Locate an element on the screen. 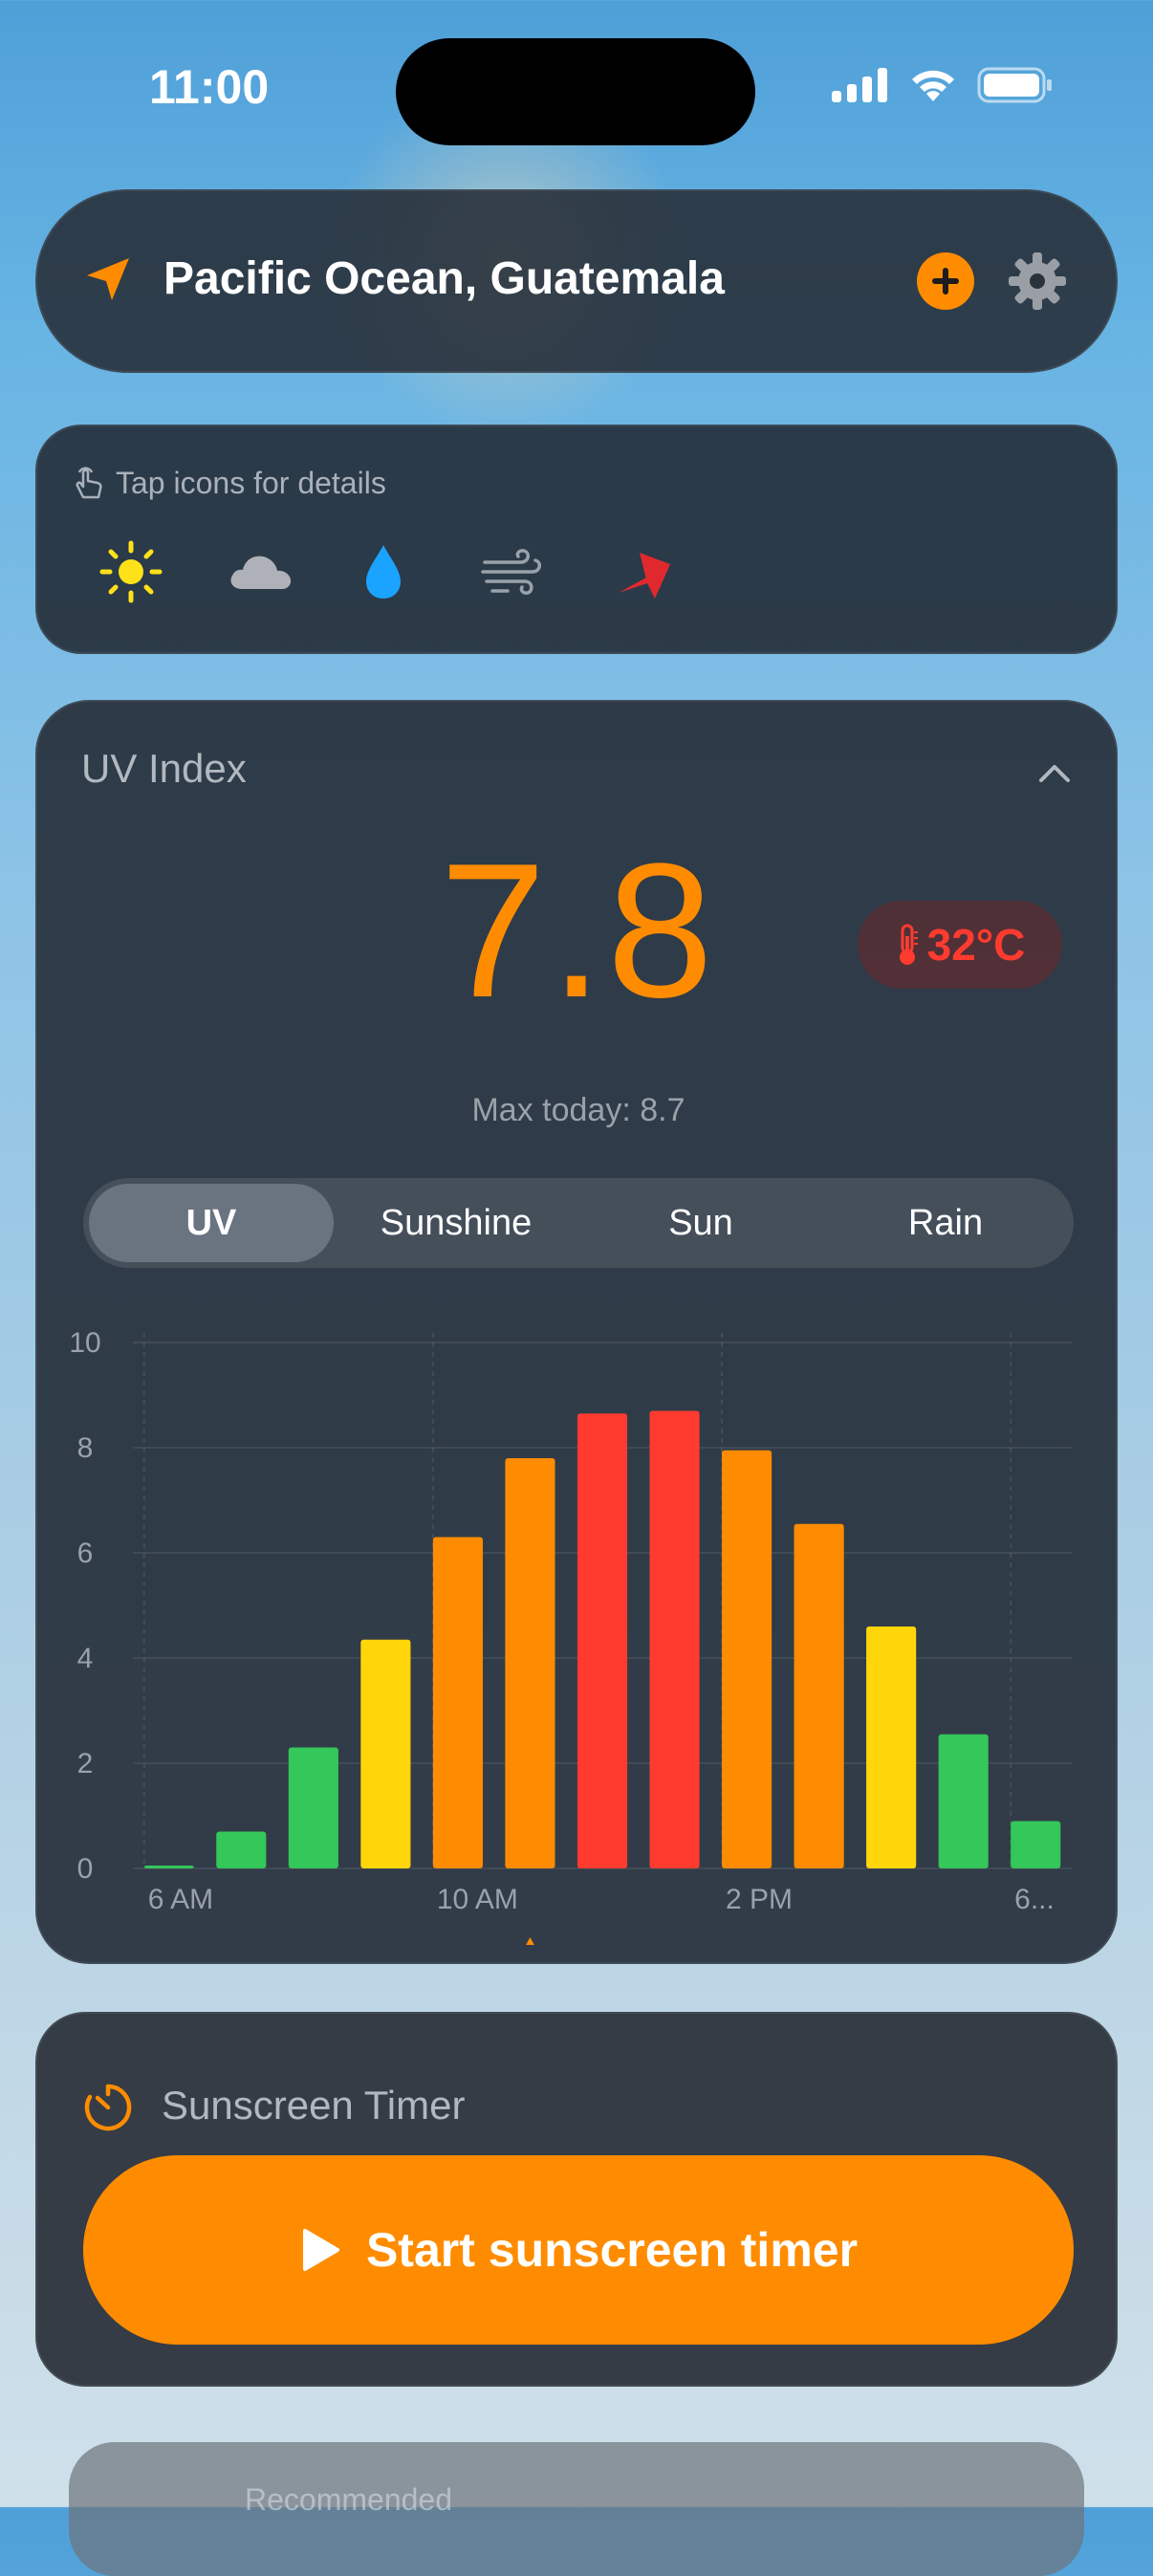  location-arrow-icon is located at coordinates (108, 279).